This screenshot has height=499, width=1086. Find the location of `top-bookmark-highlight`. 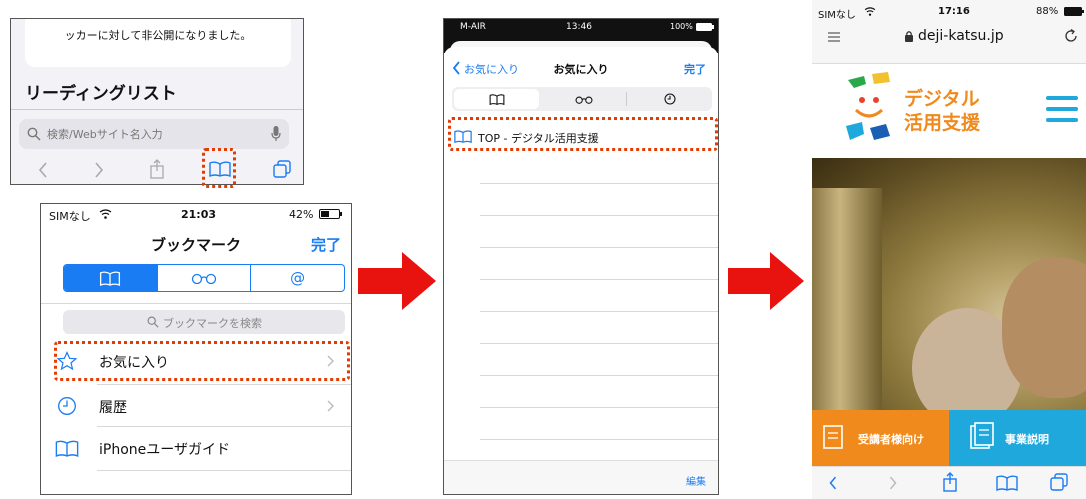

top-bookmark-highlight is located at coordinates (583, 134).